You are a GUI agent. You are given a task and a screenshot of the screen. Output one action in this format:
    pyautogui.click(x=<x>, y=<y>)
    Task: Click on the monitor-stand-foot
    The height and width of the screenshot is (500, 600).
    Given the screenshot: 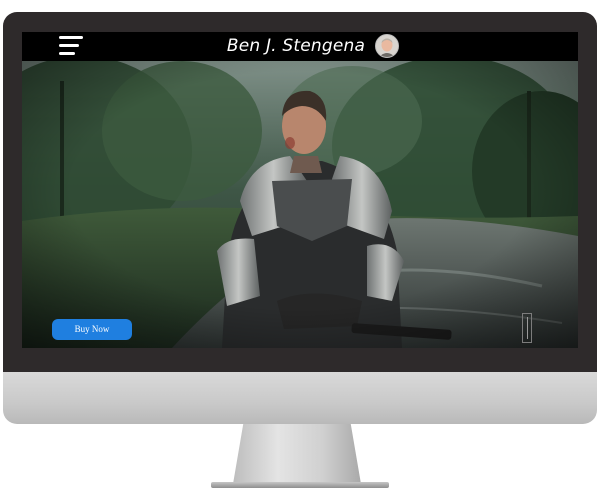 What is the action you would take?
    pyautogui.click(x=300, y=485)
    